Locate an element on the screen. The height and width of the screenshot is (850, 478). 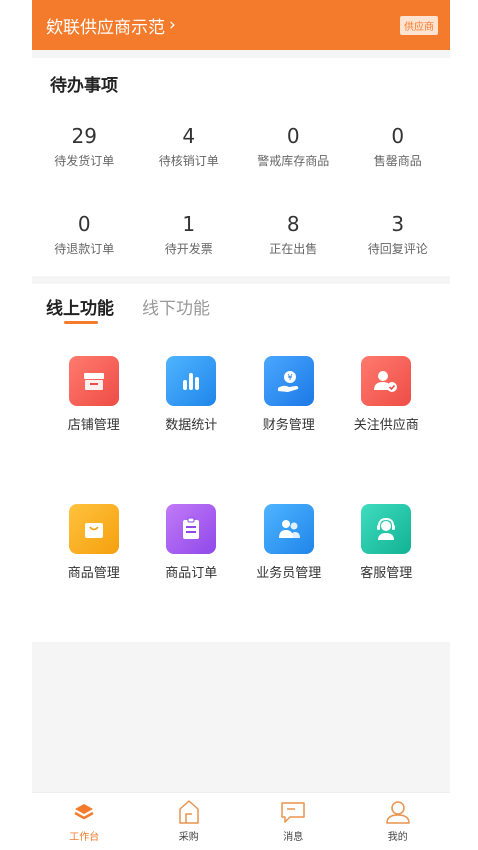
function-label: 客服管理 is located at coordinates (386, 573).